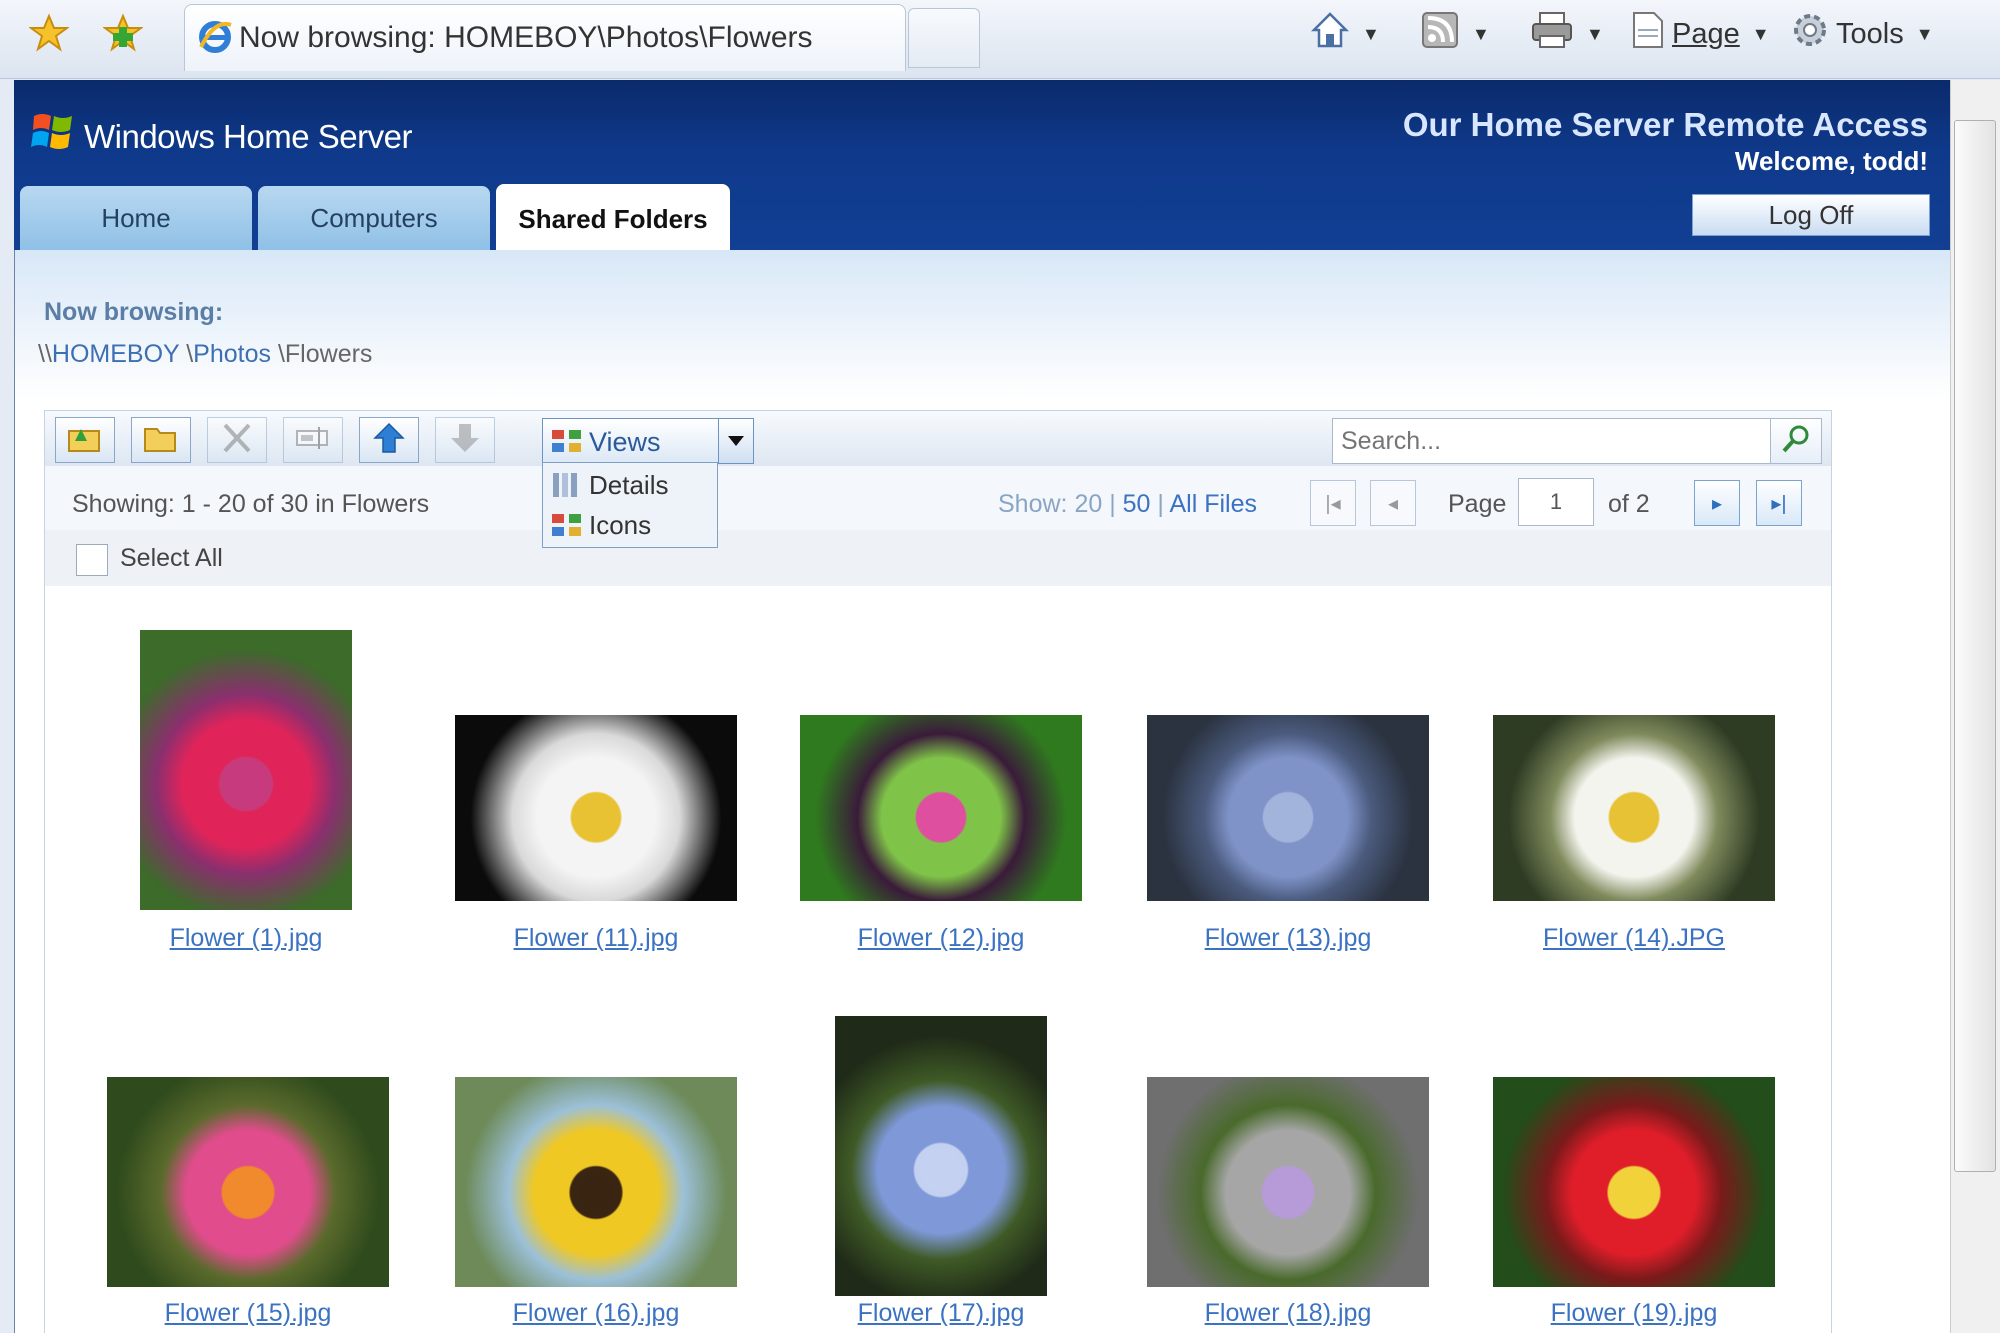 The image size is (2000, 1333). I want to click on home-button: ▼, so click(1345, 34).